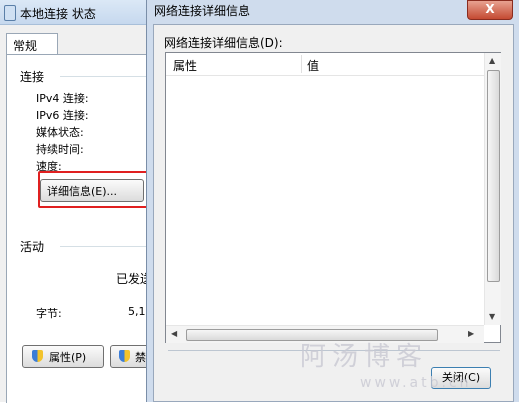 This screenshot has height=403, width=519. I want to click on window-close-icon: X, so click(490, 10).